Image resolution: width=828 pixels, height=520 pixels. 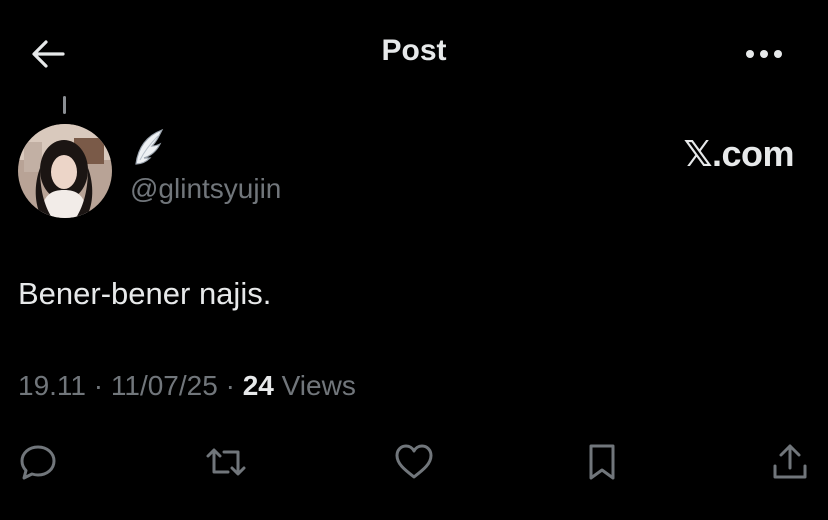 I want to click on share-icon, so click(x=790, y=461).